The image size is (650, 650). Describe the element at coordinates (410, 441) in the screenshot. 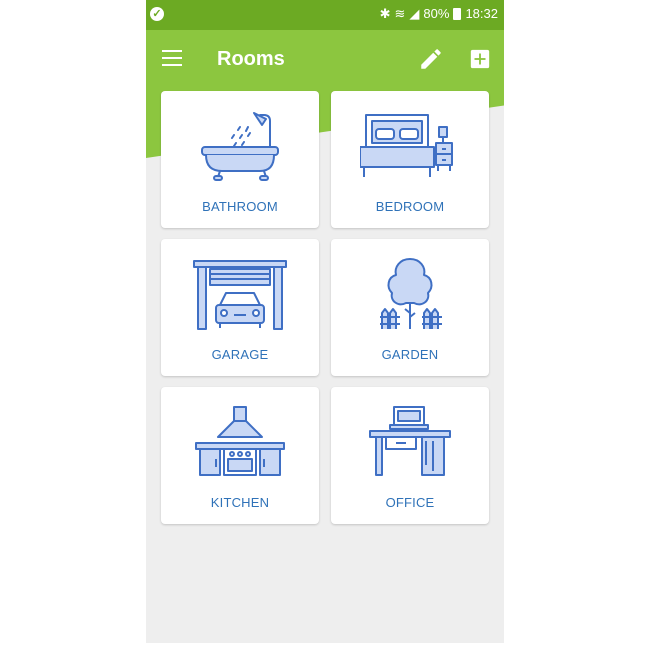

I see `desk-icon` at that location.